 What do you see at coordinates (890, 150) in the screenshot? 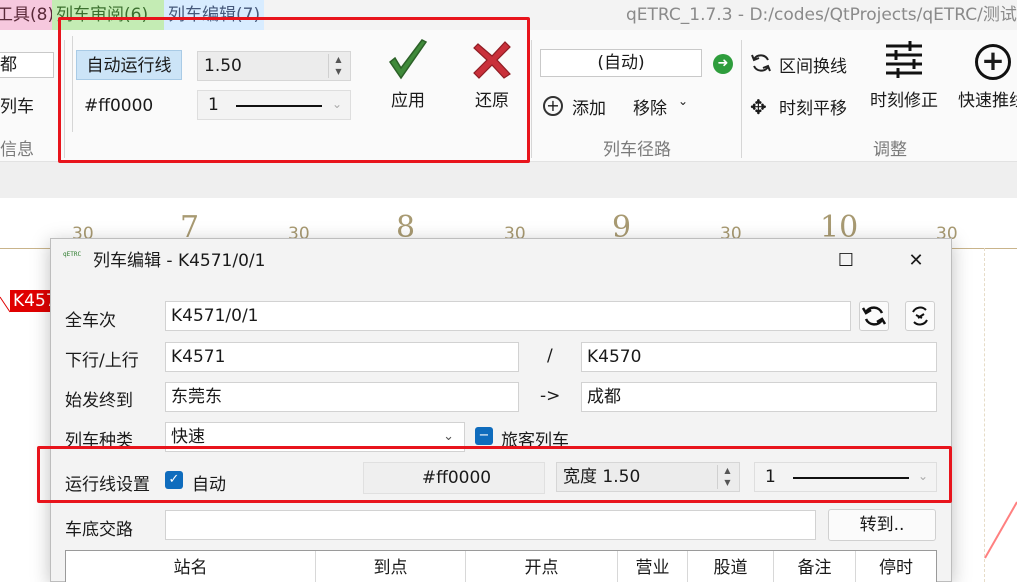
I see `group-label-adjust: 调整` at bounding box center [890, 150].